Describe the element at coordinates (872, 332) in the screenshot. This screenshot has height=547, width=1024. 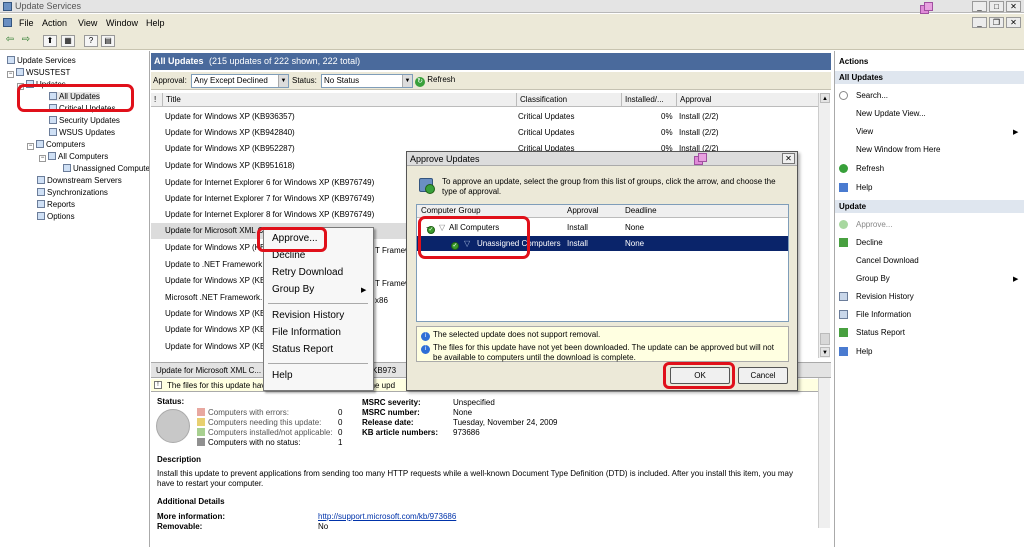
I see `action-status-report: Status Report` at that location.